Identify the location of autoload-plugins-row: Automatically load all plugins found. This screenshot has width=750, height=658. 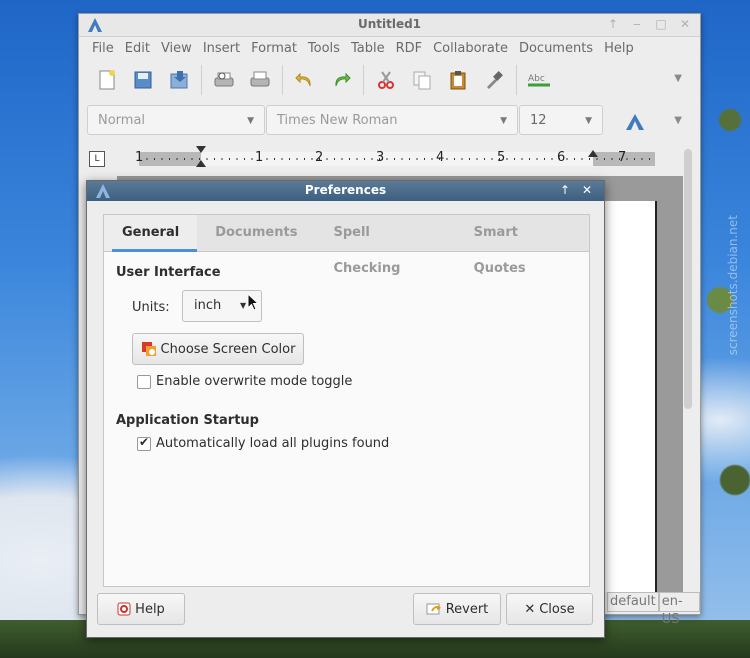
(263, 443).